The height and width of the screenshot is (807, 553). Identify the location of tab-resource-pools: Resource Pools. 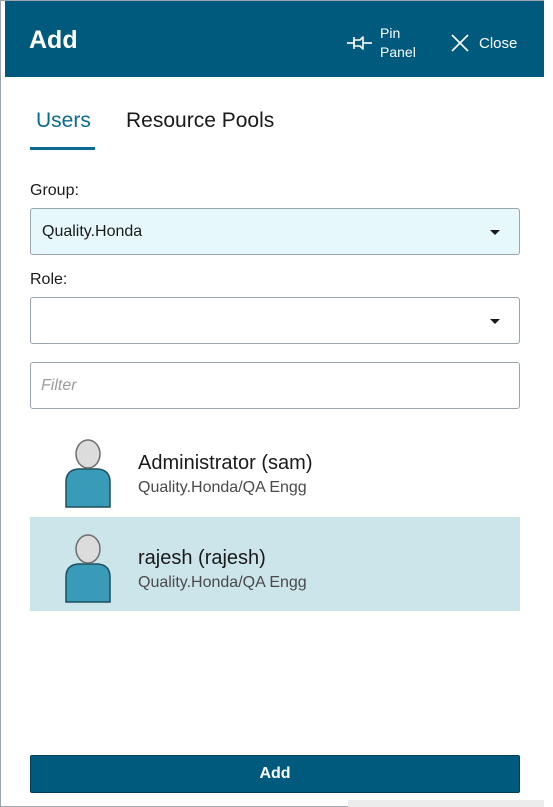
(200, 121).